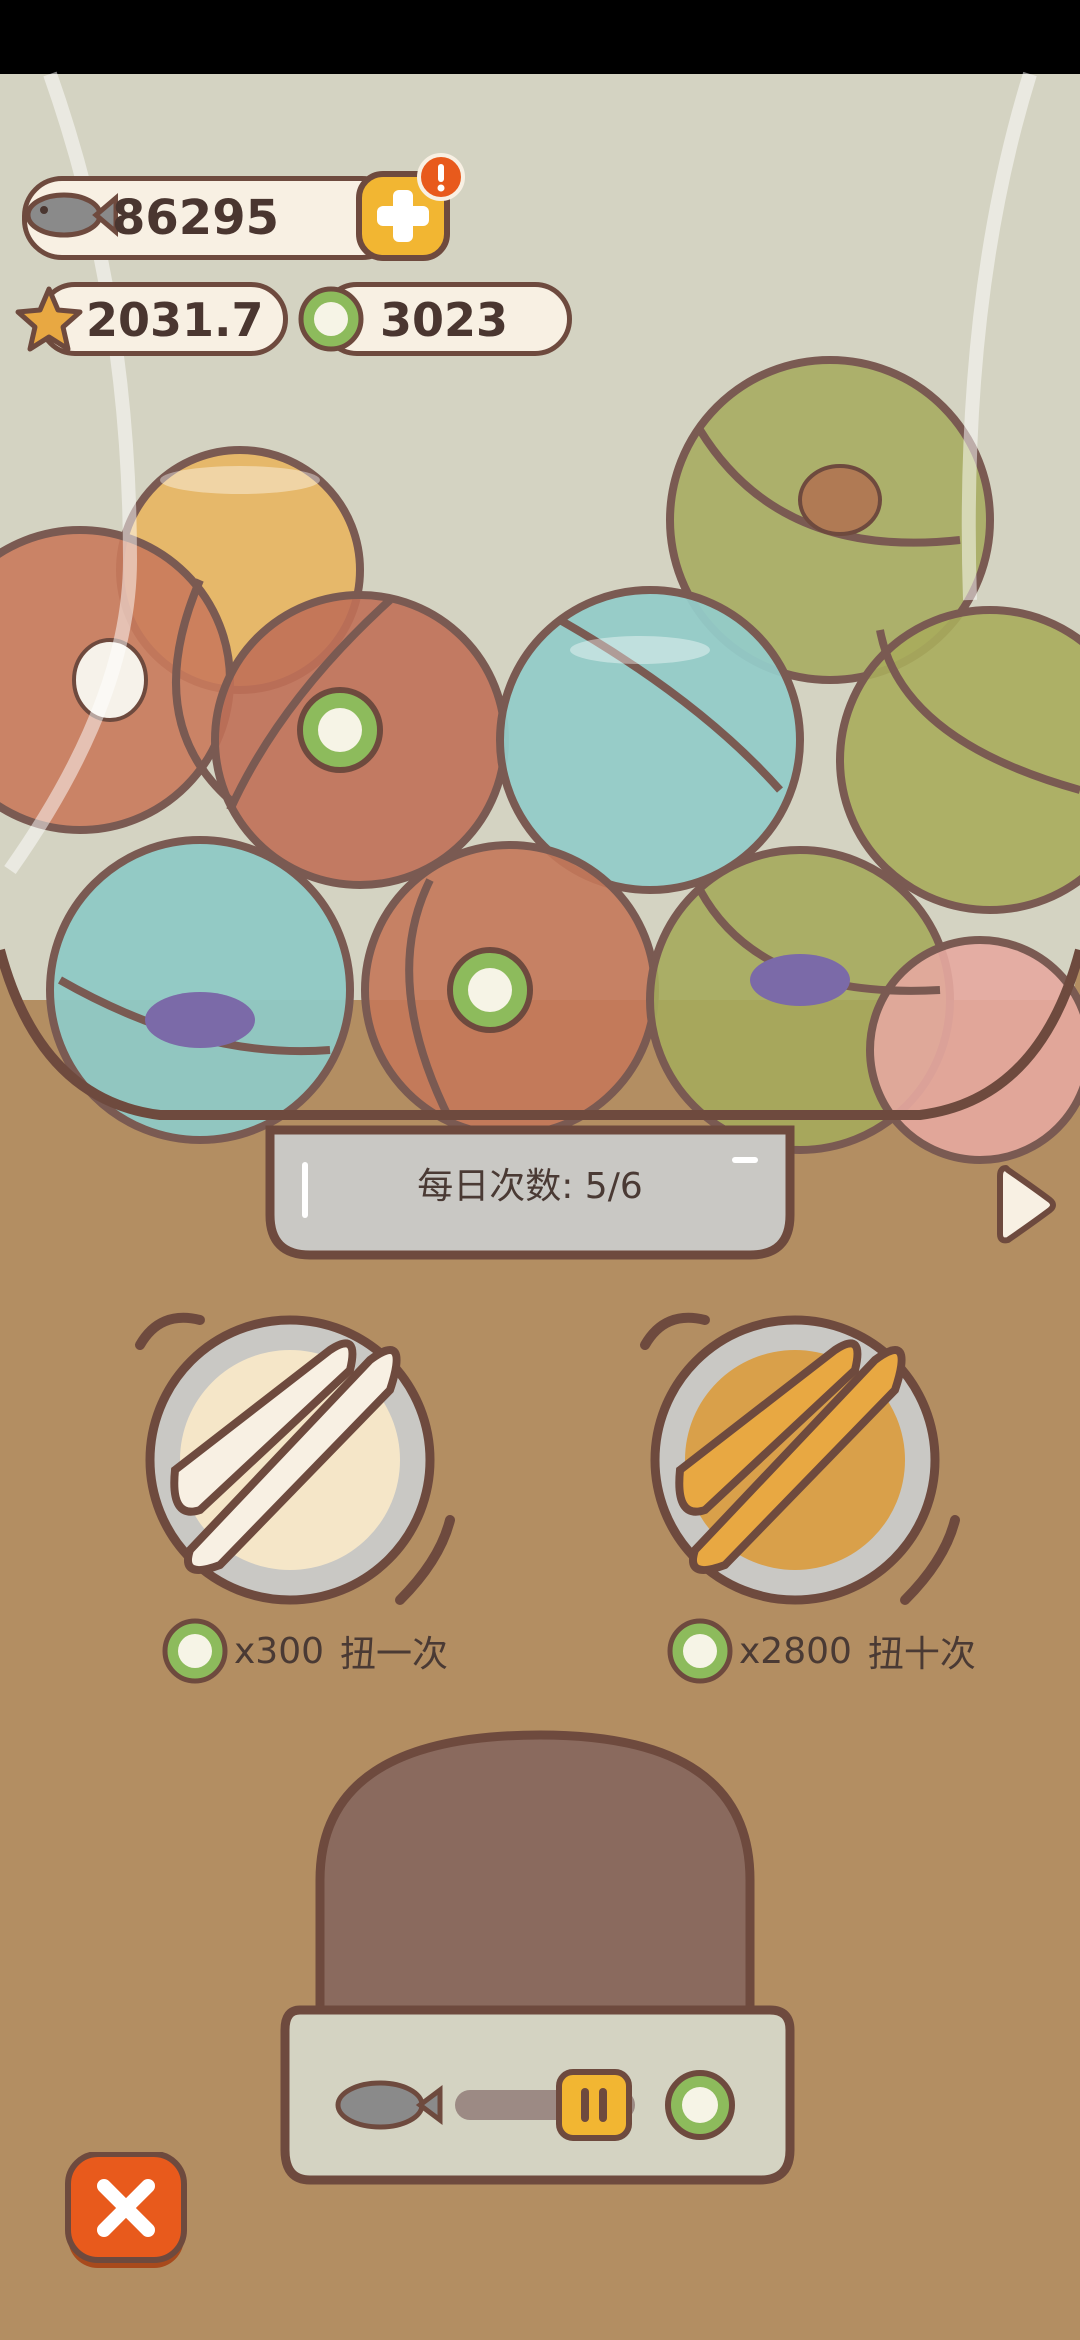  I want to click on exchange-slider-handle, so click(594, 2105).